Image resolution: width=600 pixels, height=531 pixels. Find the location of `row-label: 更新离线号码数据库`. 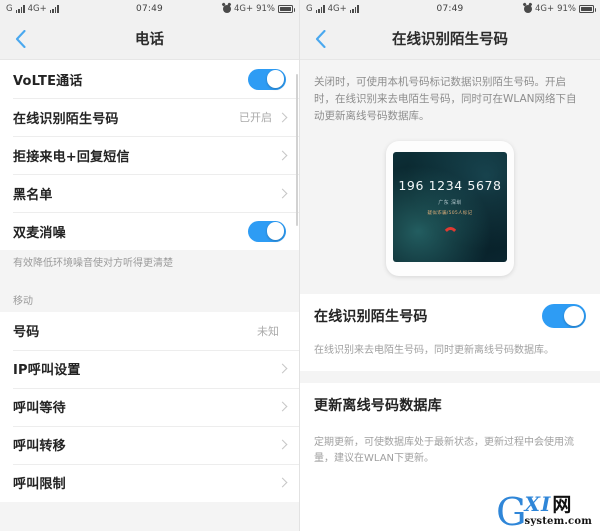

row-label: 更新离线号码数据库 is located at coordinates (378, 406).